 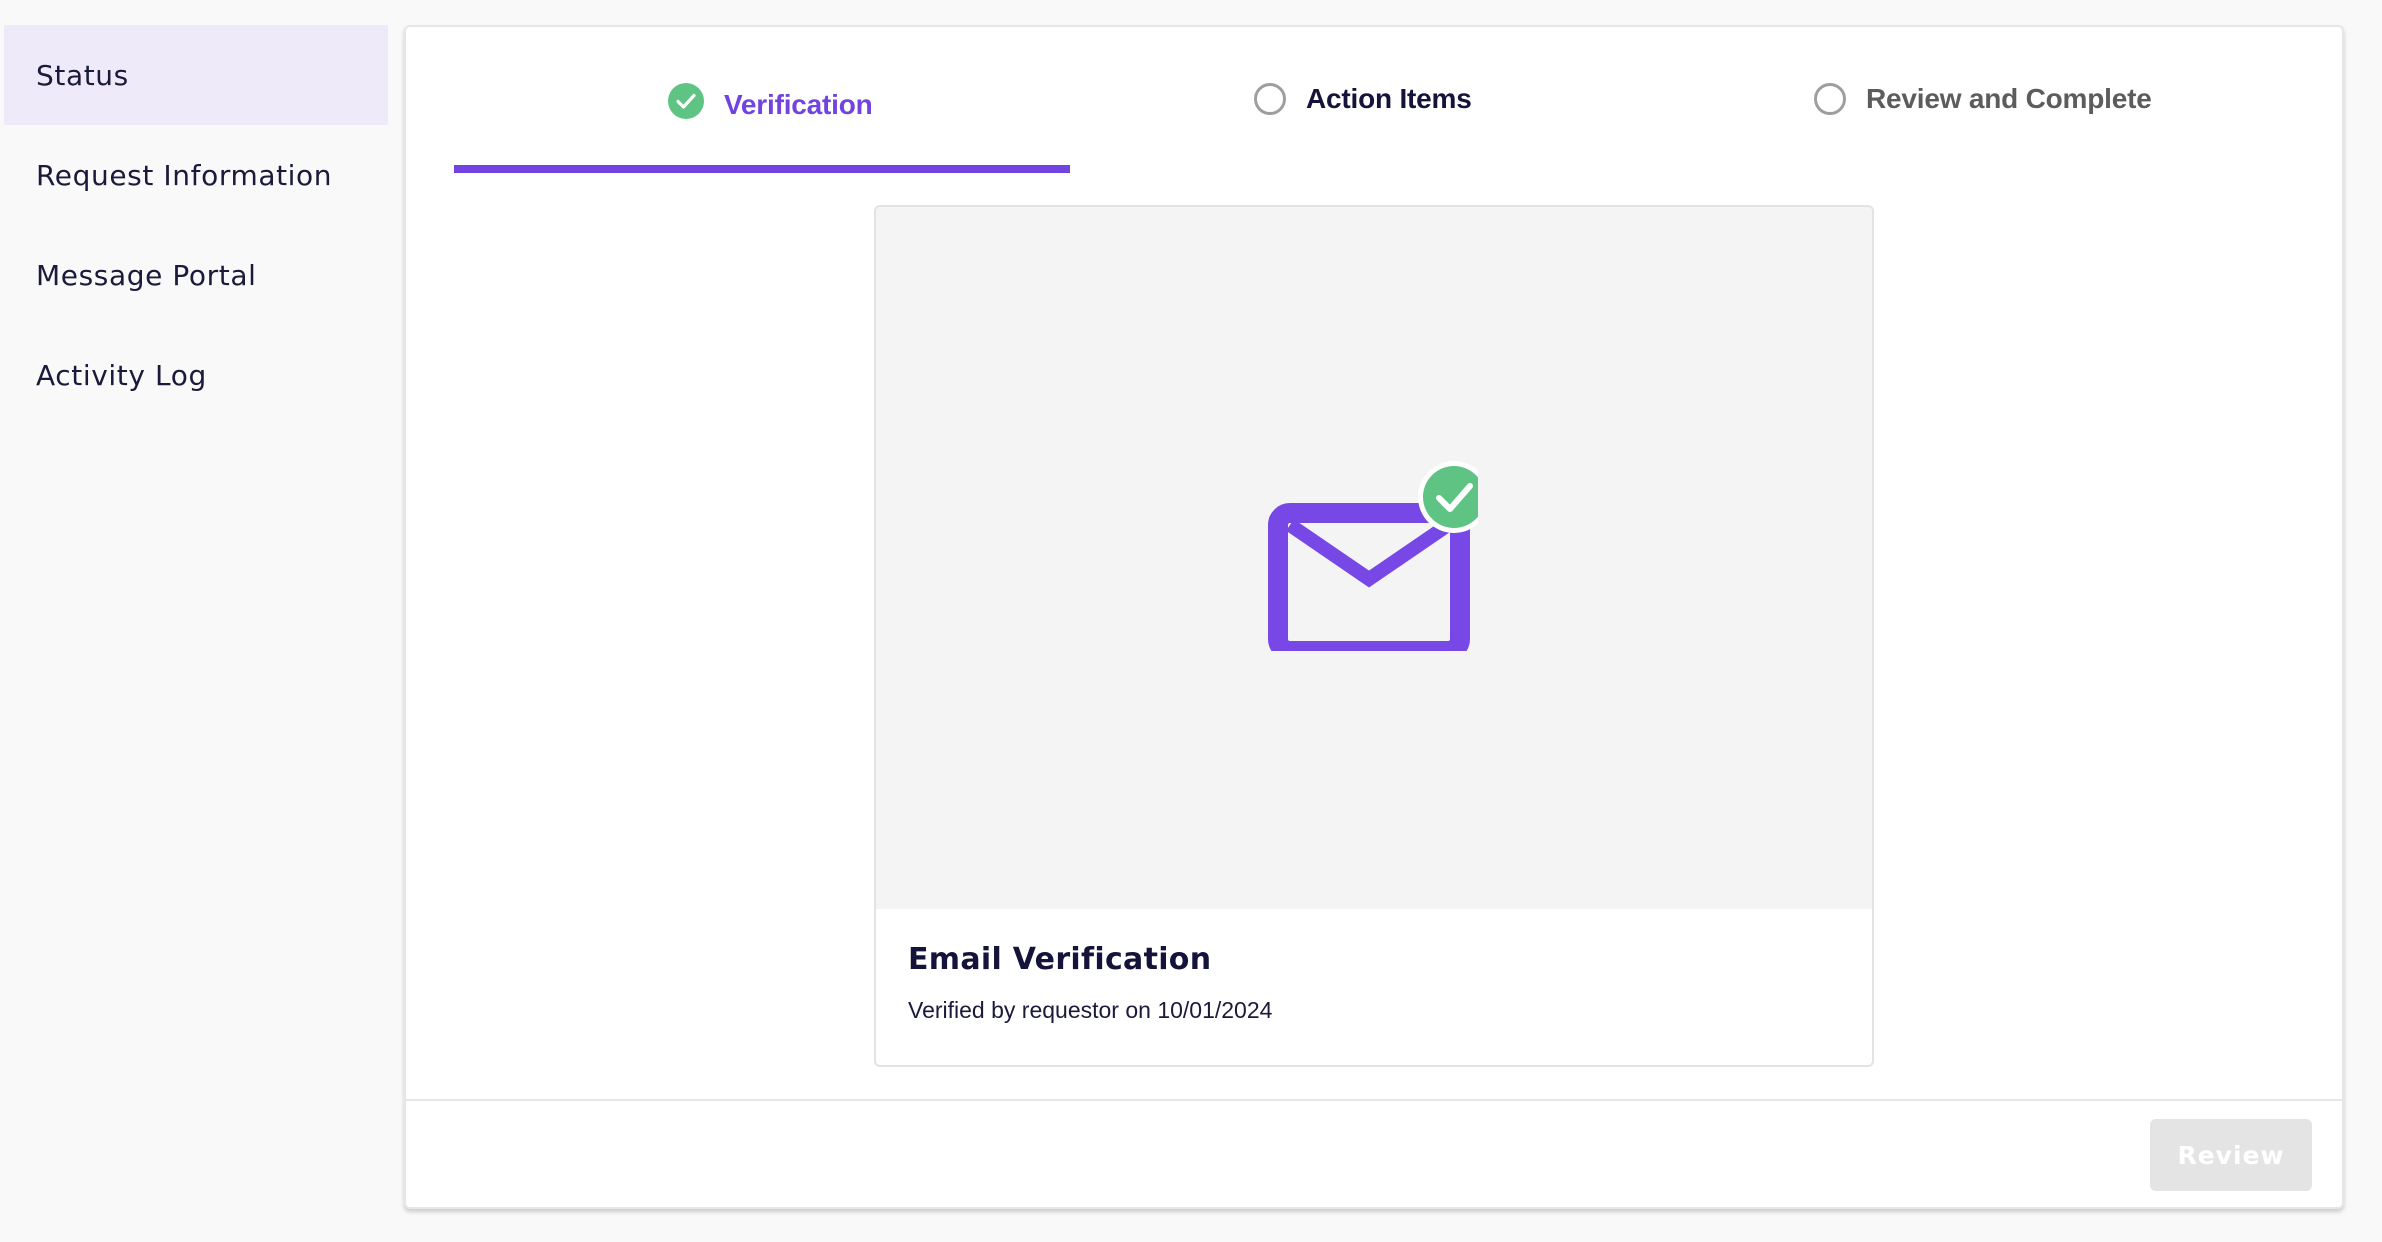 I want to click on sidebar-item-label: Activity Log, so click(x=121, y=375).